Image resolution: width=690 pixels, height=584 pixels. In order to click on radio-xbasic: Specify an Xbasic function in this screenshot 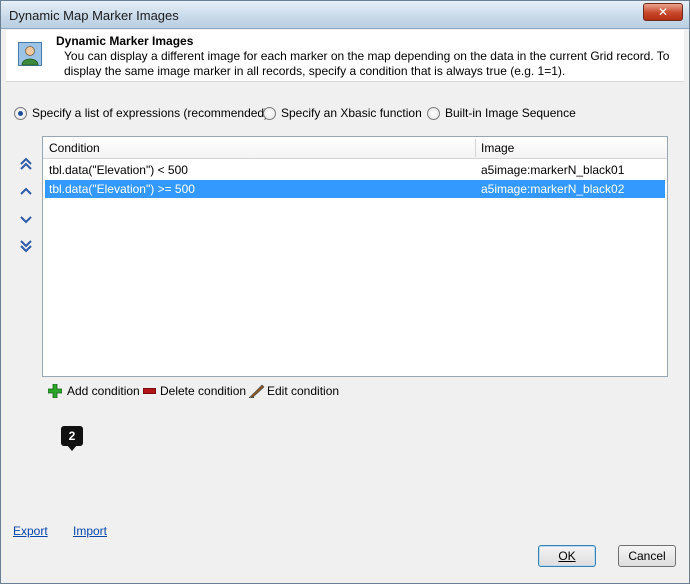, I will do `click(342, 113)`.